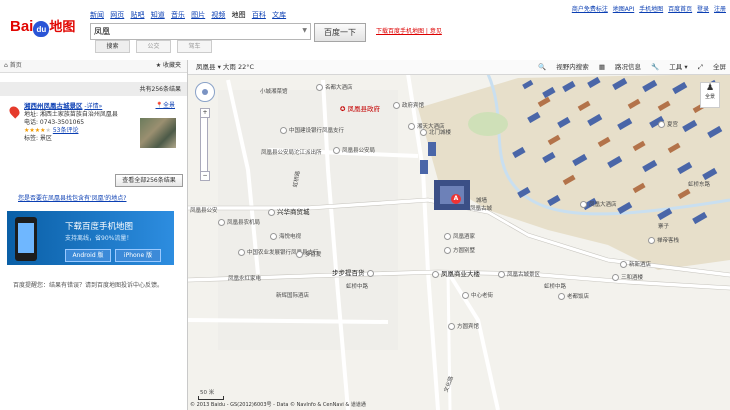 This screenshot has width=730, height=410. What do you see at coordinates (204, 210) in the screenshot?
I see `map-label: 凤凰县公安` at bounding box center [204, 210].